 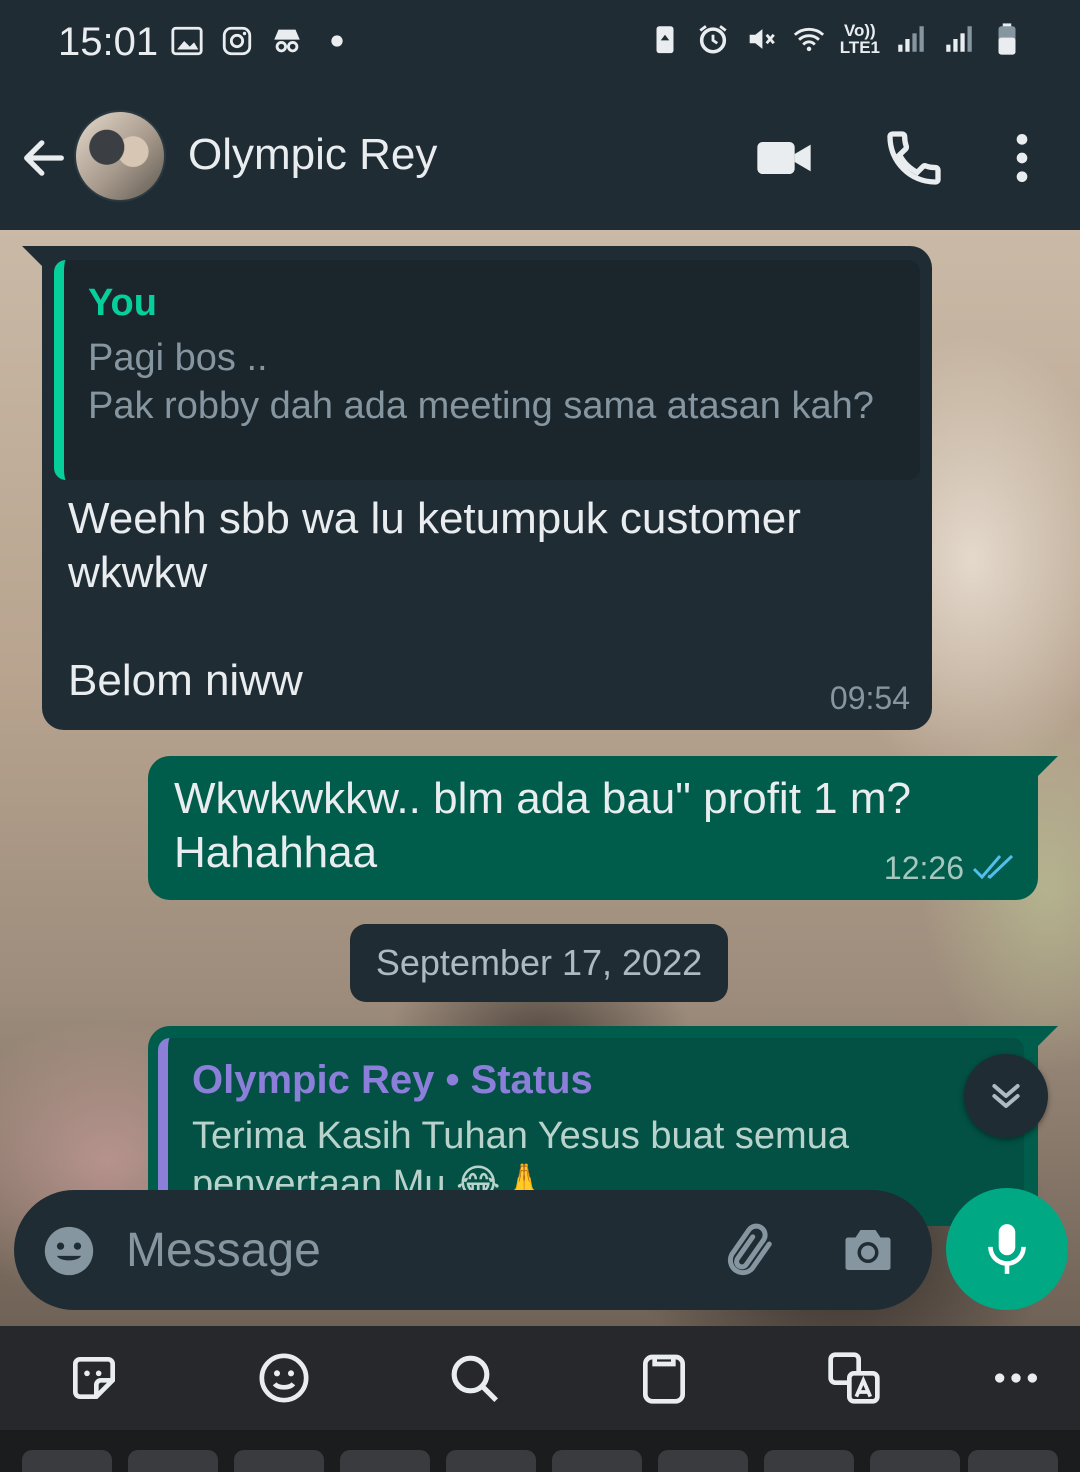 I want to click on status-bar: 15:01 Vo)) LTE1, so click(x=540, y=43).